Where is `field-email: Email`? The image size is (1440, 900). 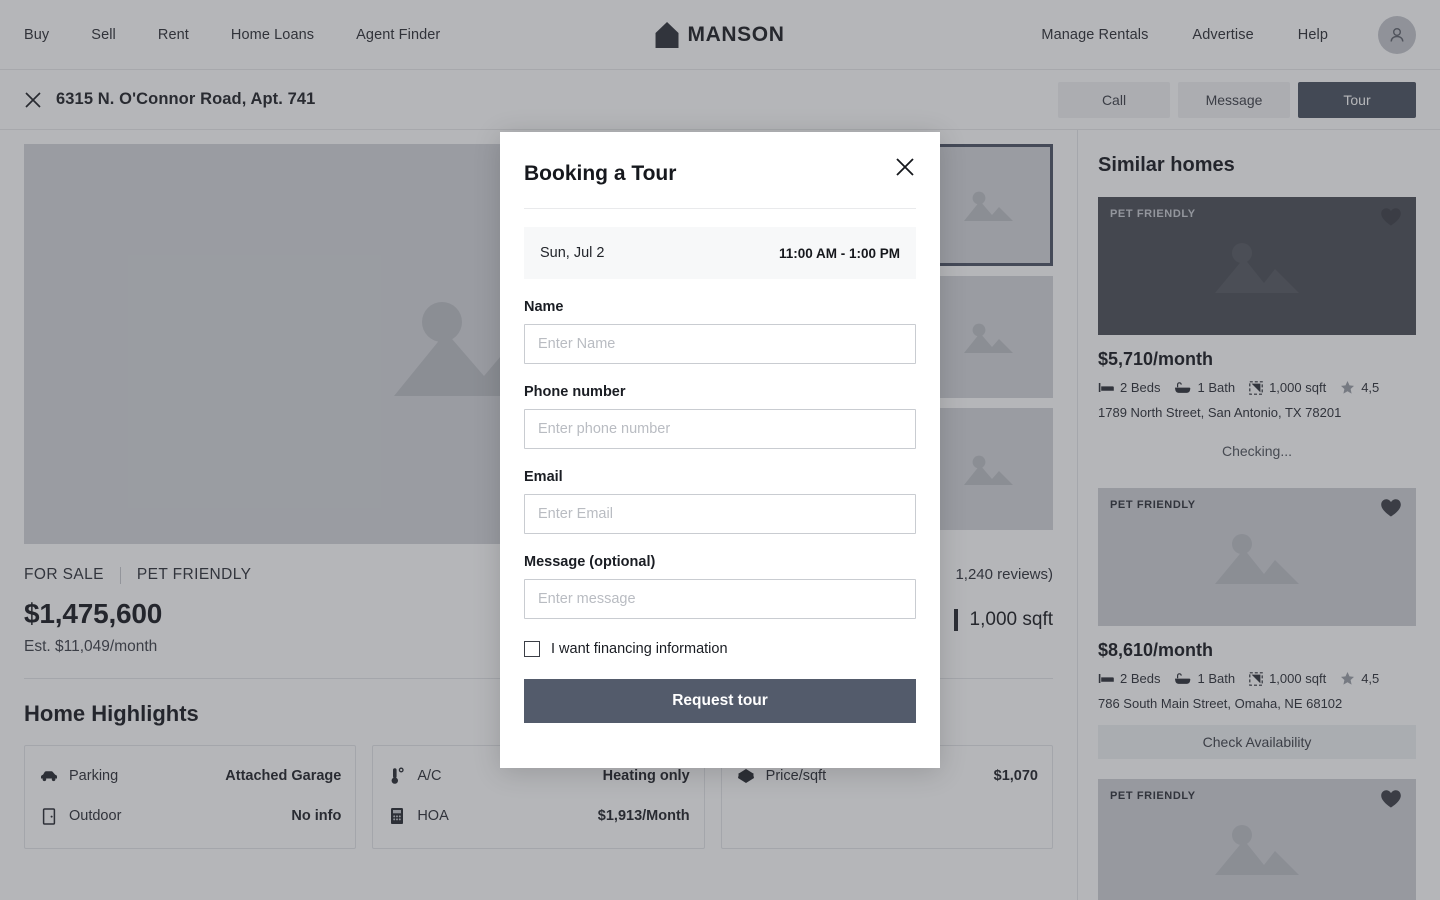 field-email: Email is located at coordinates (720, 491).